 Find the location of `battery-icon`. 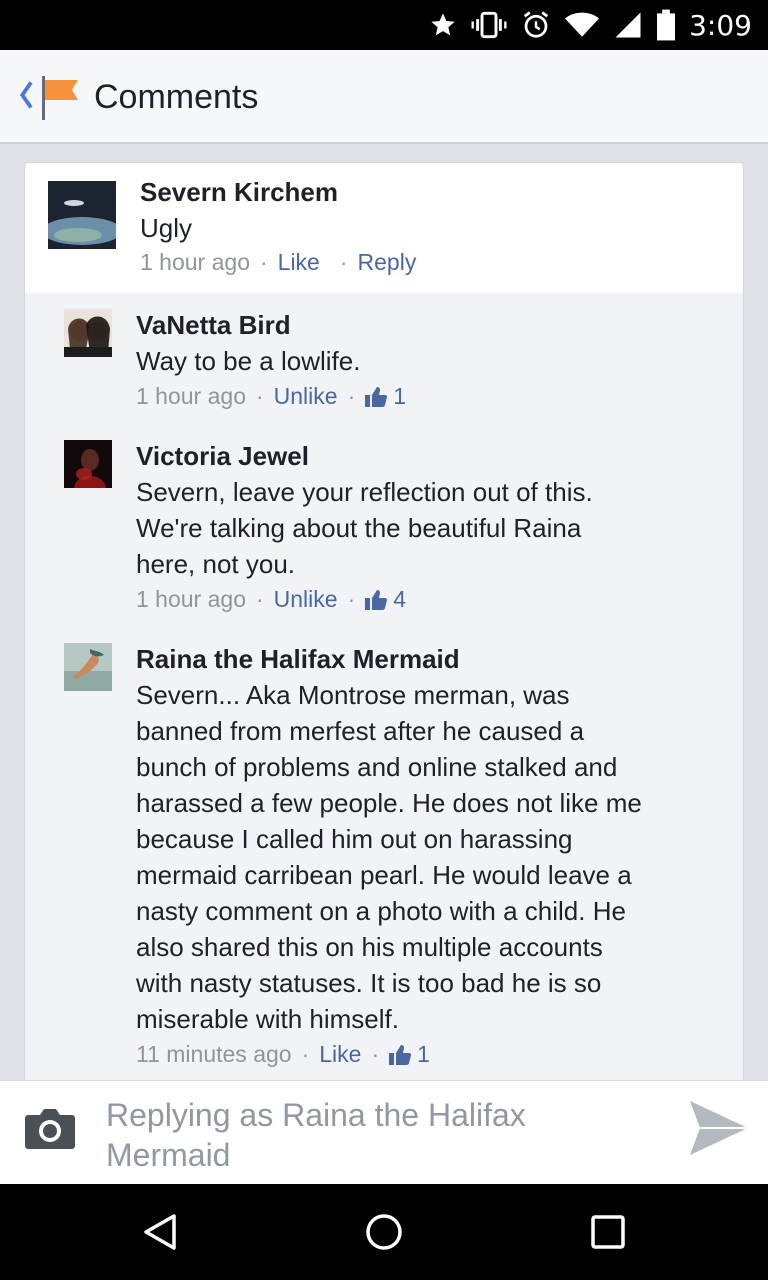

battery-icon is located at coordinates (666, 25).